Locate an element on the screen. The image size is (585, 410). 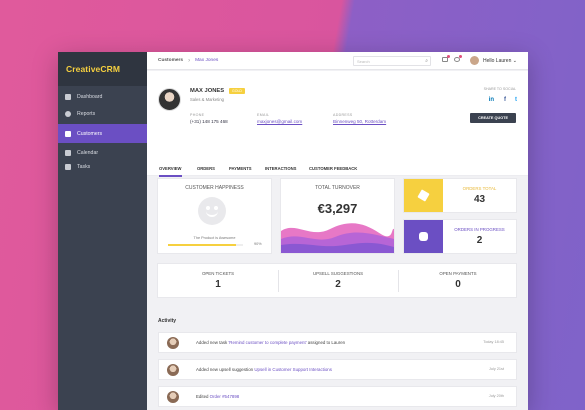
turnover-value: €3,297 is located at coordinates (337, 208).